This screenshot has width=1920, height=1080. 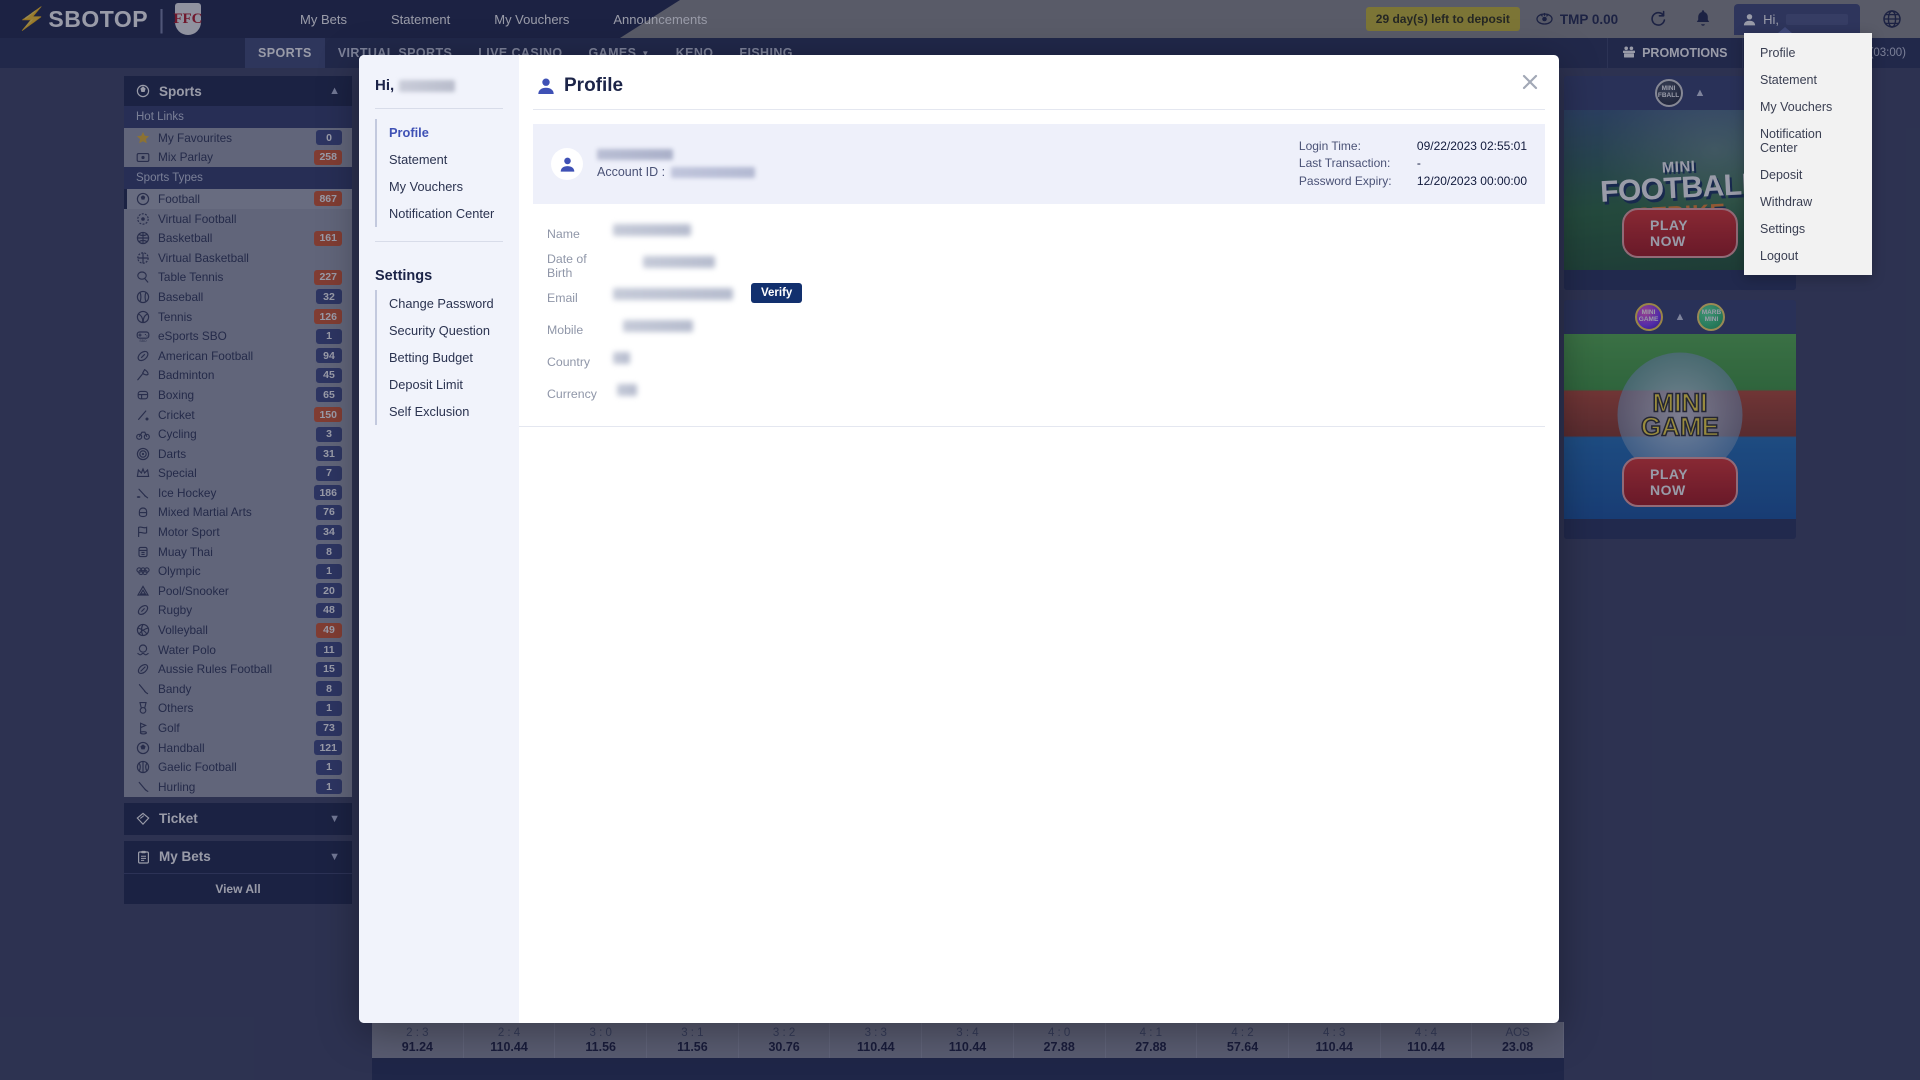 What do you see at coordinates (1808, 201) in the screenshot?
I see `user-menu-item-withdraw: Withdraw` at bounding box center [1808, 201].